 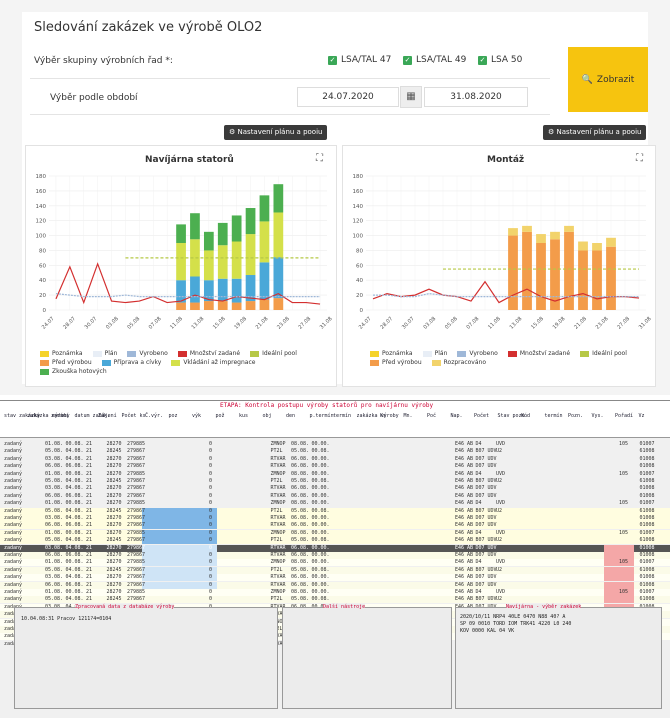 I want to click on search-icon: 🔍, so click(x=587, y=79).